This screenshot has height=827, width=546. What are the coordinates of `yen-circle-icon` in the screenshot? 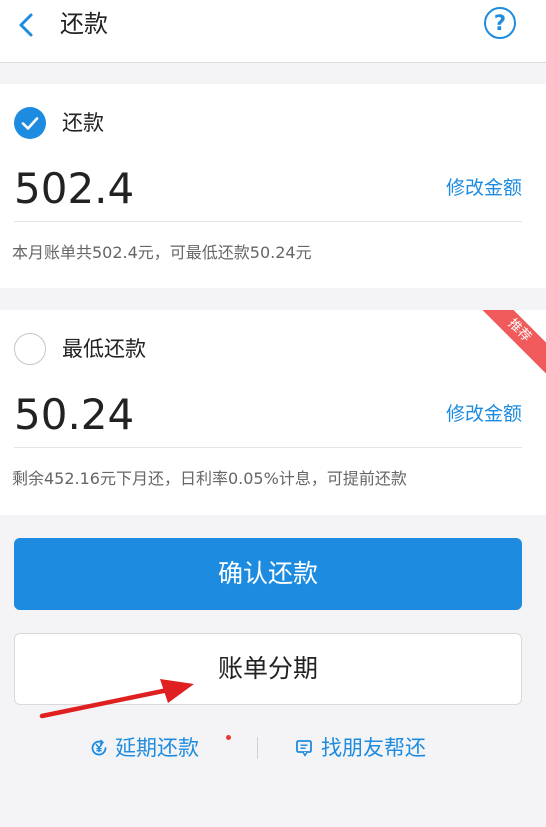 It's located at (99, 747).